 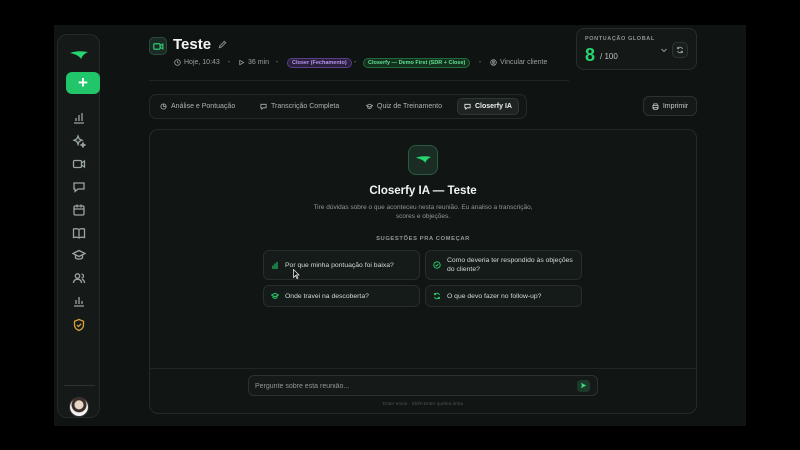 I want to click on tab-closerfy-ai: Closerfy IA, so click(x=488, y=106).